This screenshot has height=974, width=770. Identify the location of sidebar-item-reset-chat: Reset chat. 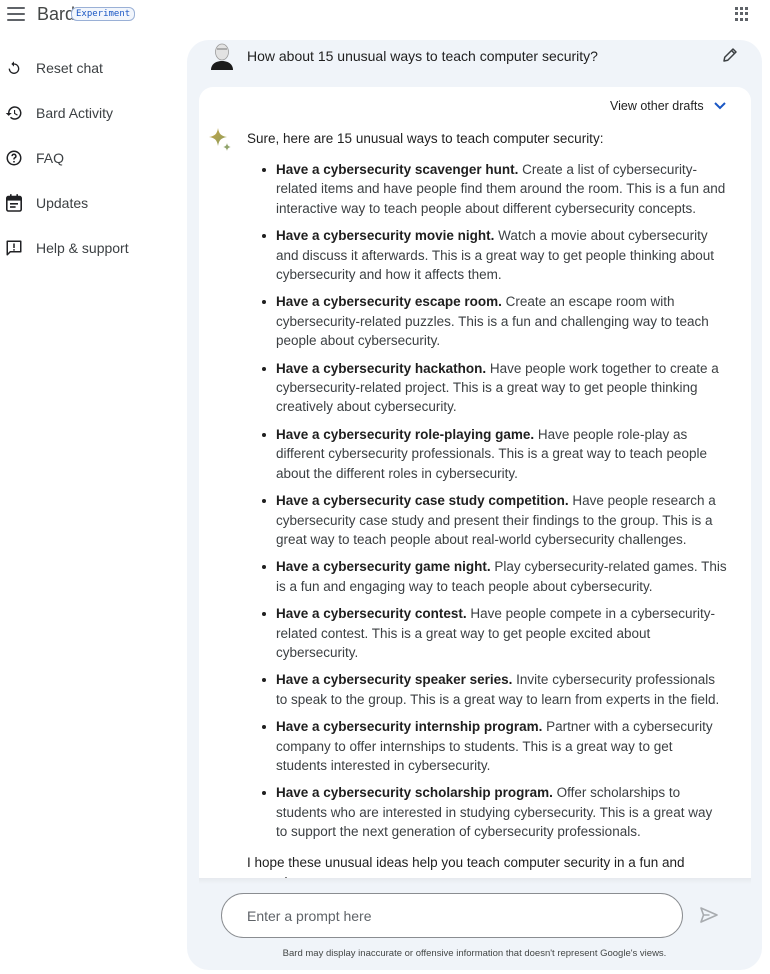
(92, 67).